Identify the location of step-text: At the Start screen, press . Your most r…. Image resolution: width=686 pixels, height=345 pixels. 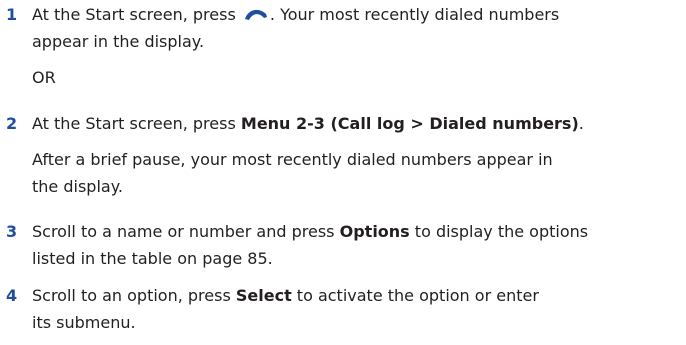
(295, 15).